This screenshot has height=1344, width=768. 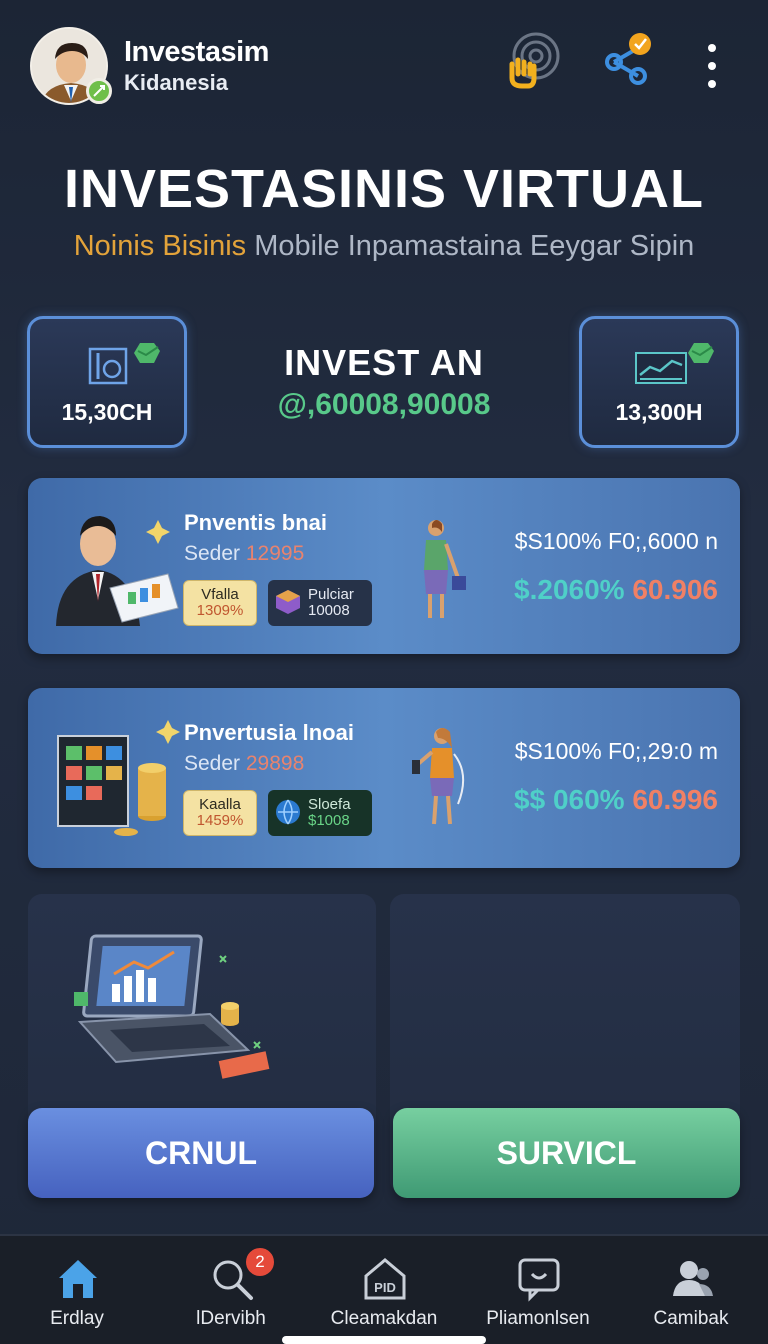 I want to click on card-stat-green: $.2060%, so click(x=569, y=589).